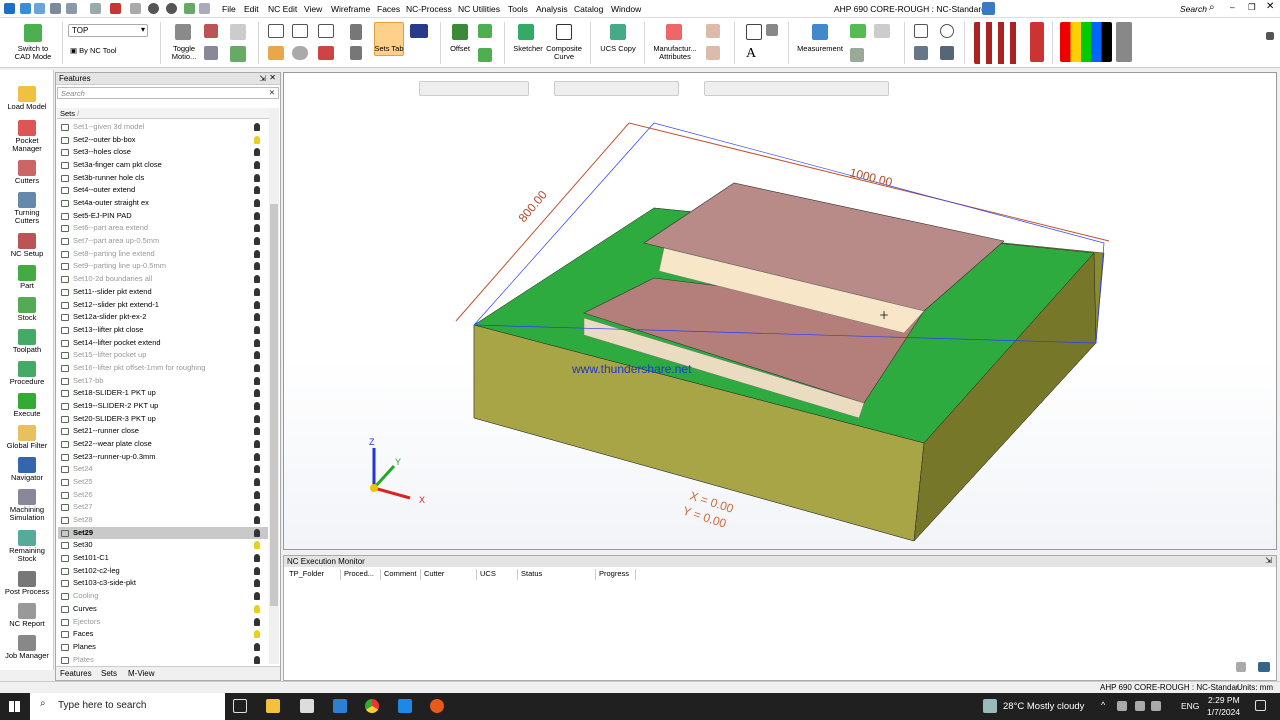  Describe the element at coordinates (163, 419) in the screenshot. I see `set-row: Set20-SLIDER-3 PKT up` at that location.